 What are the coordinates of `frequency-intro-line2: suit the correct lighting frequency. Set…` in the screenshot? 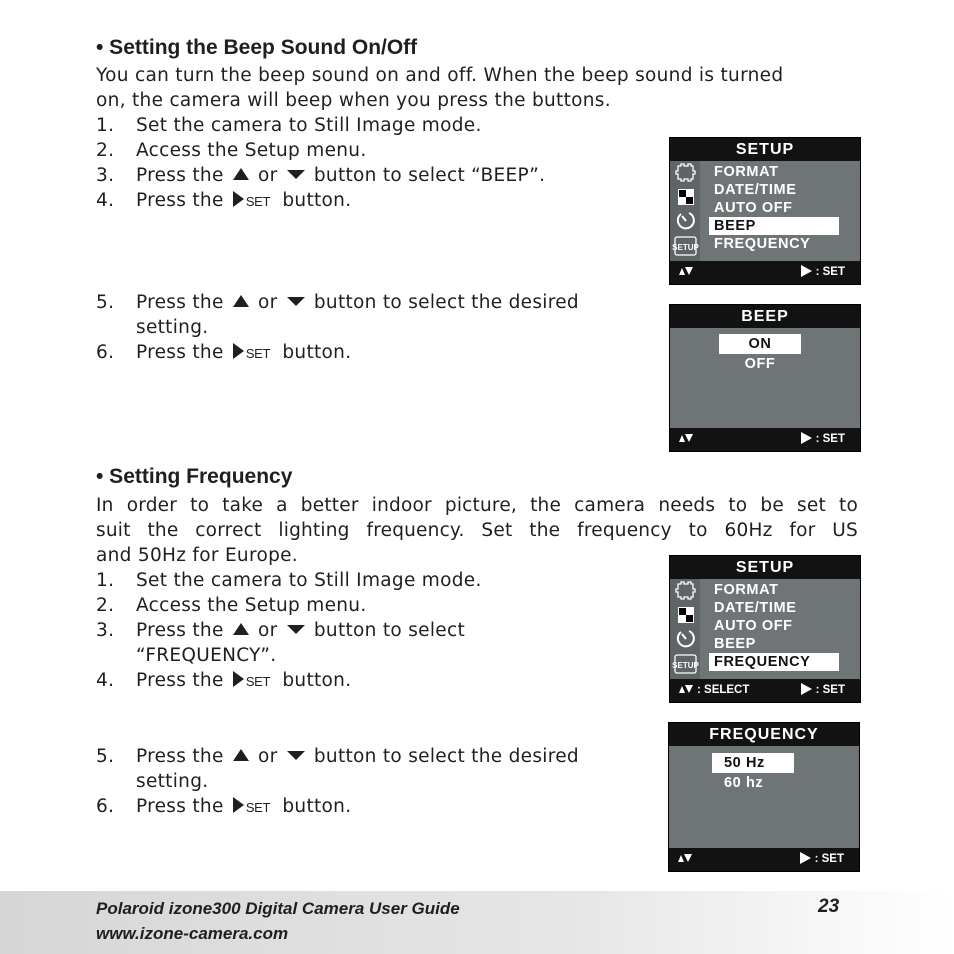 It's located at (477, 530).